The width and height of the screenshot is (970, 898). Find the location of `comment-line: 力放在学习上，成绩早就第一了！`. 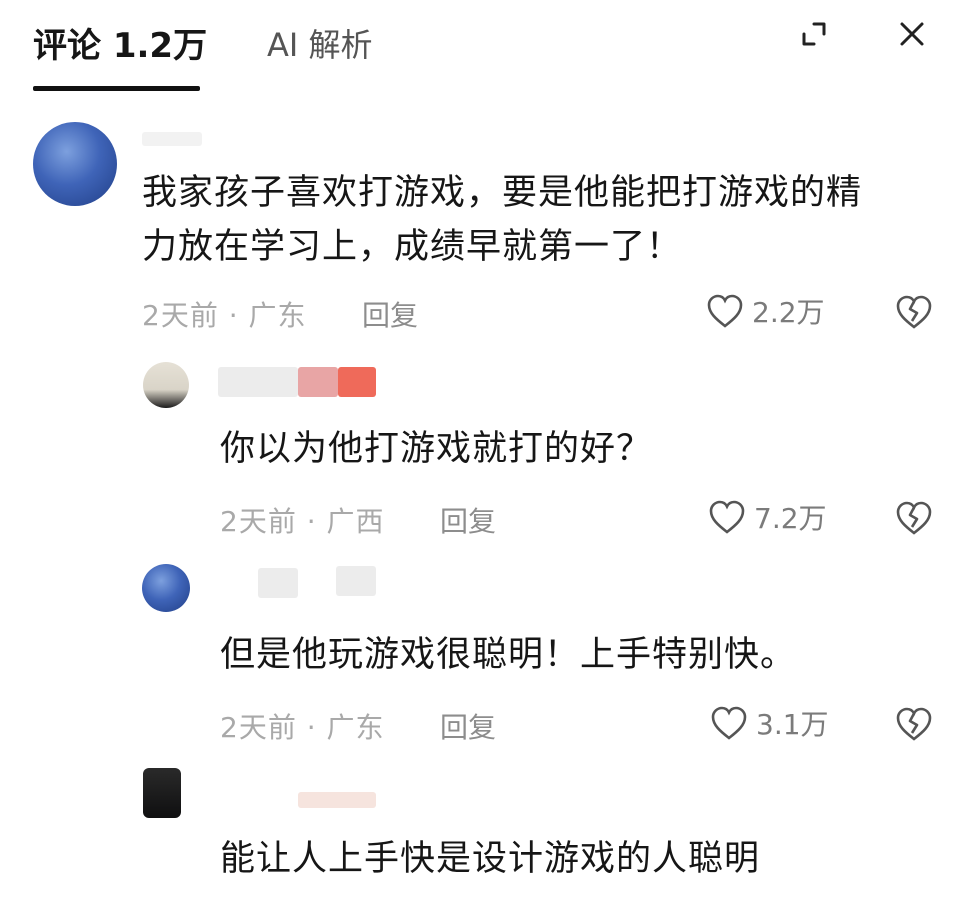

comment-line: 力放在学习上，成绩早就第一了！ is located at coordinates (412, 247).